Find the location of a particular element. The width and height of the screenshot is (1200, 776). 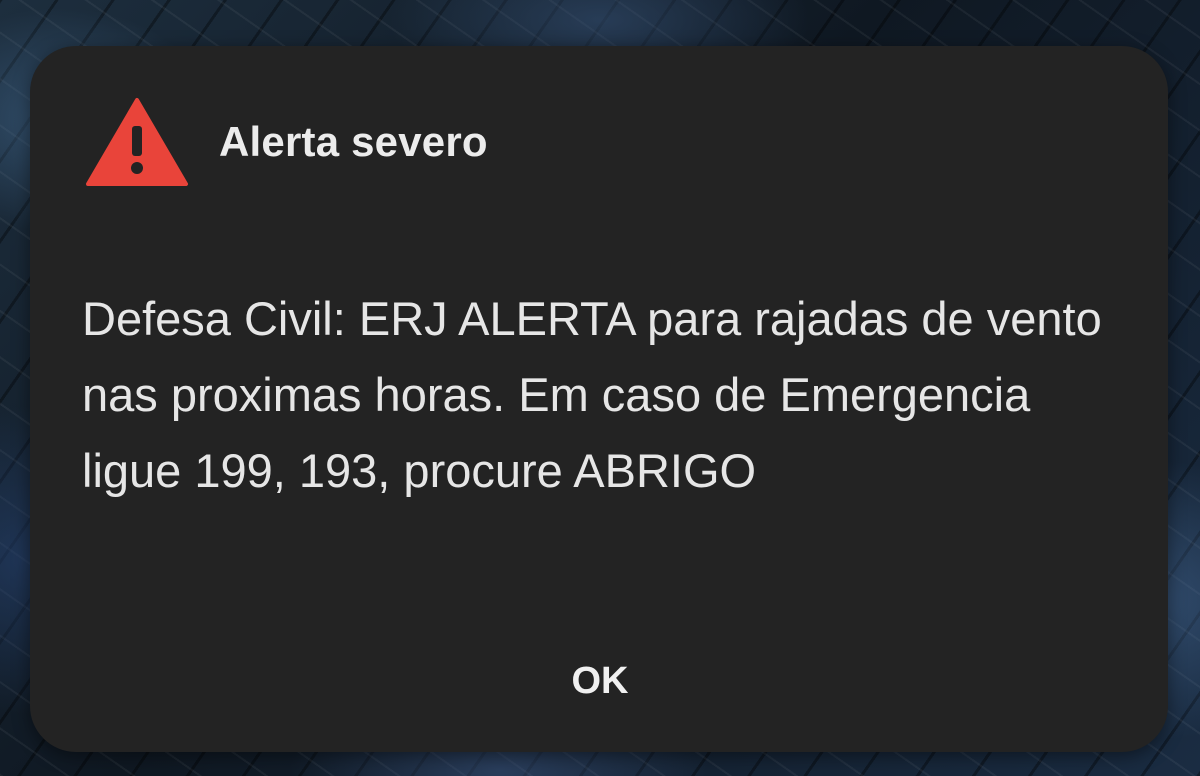

alert-header: Alerta severo is located at coordinates (286, 142).